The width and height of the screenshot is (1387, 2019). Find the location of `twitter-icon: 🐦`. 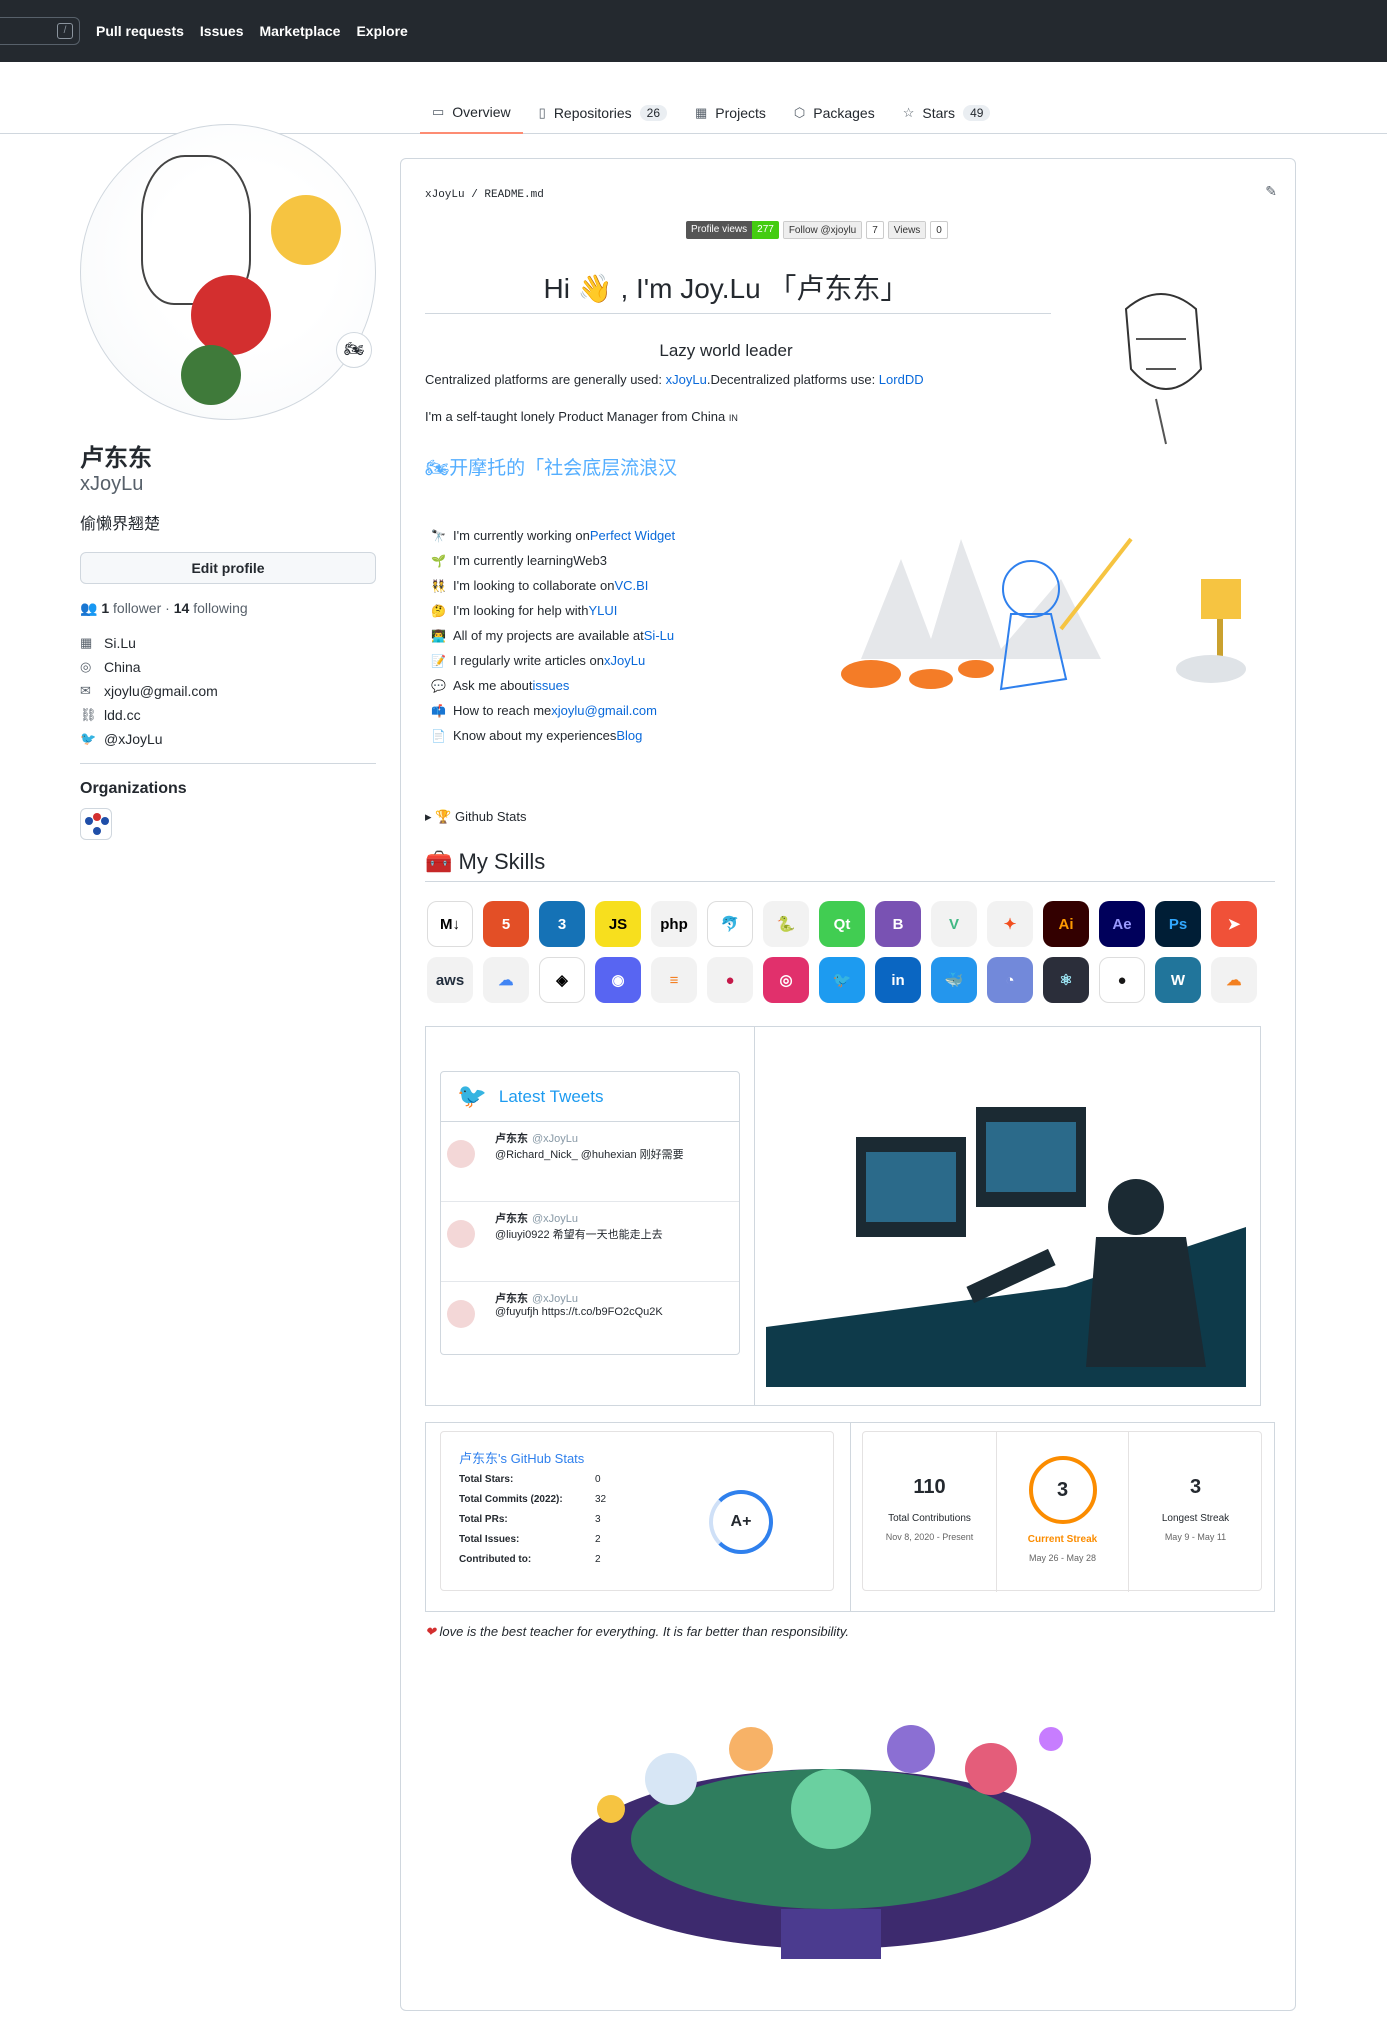

twitter-icon: 🐦 is located at coordinates (472, 1096).